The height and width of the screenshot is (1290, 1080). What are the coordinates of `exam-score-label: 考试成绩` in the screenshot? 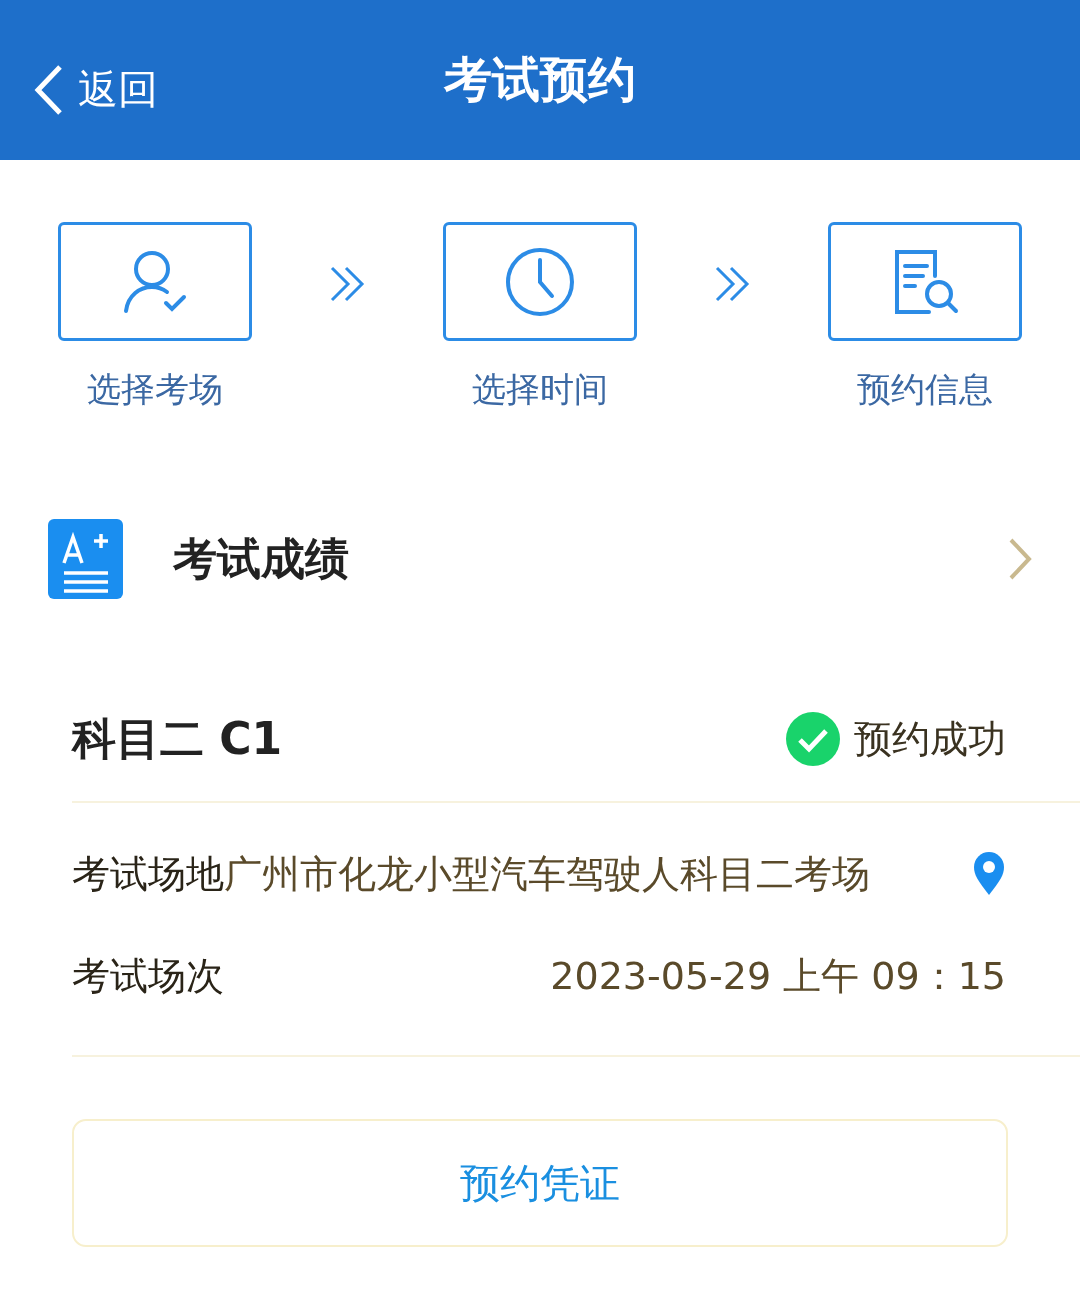 It's located at (261, 558).